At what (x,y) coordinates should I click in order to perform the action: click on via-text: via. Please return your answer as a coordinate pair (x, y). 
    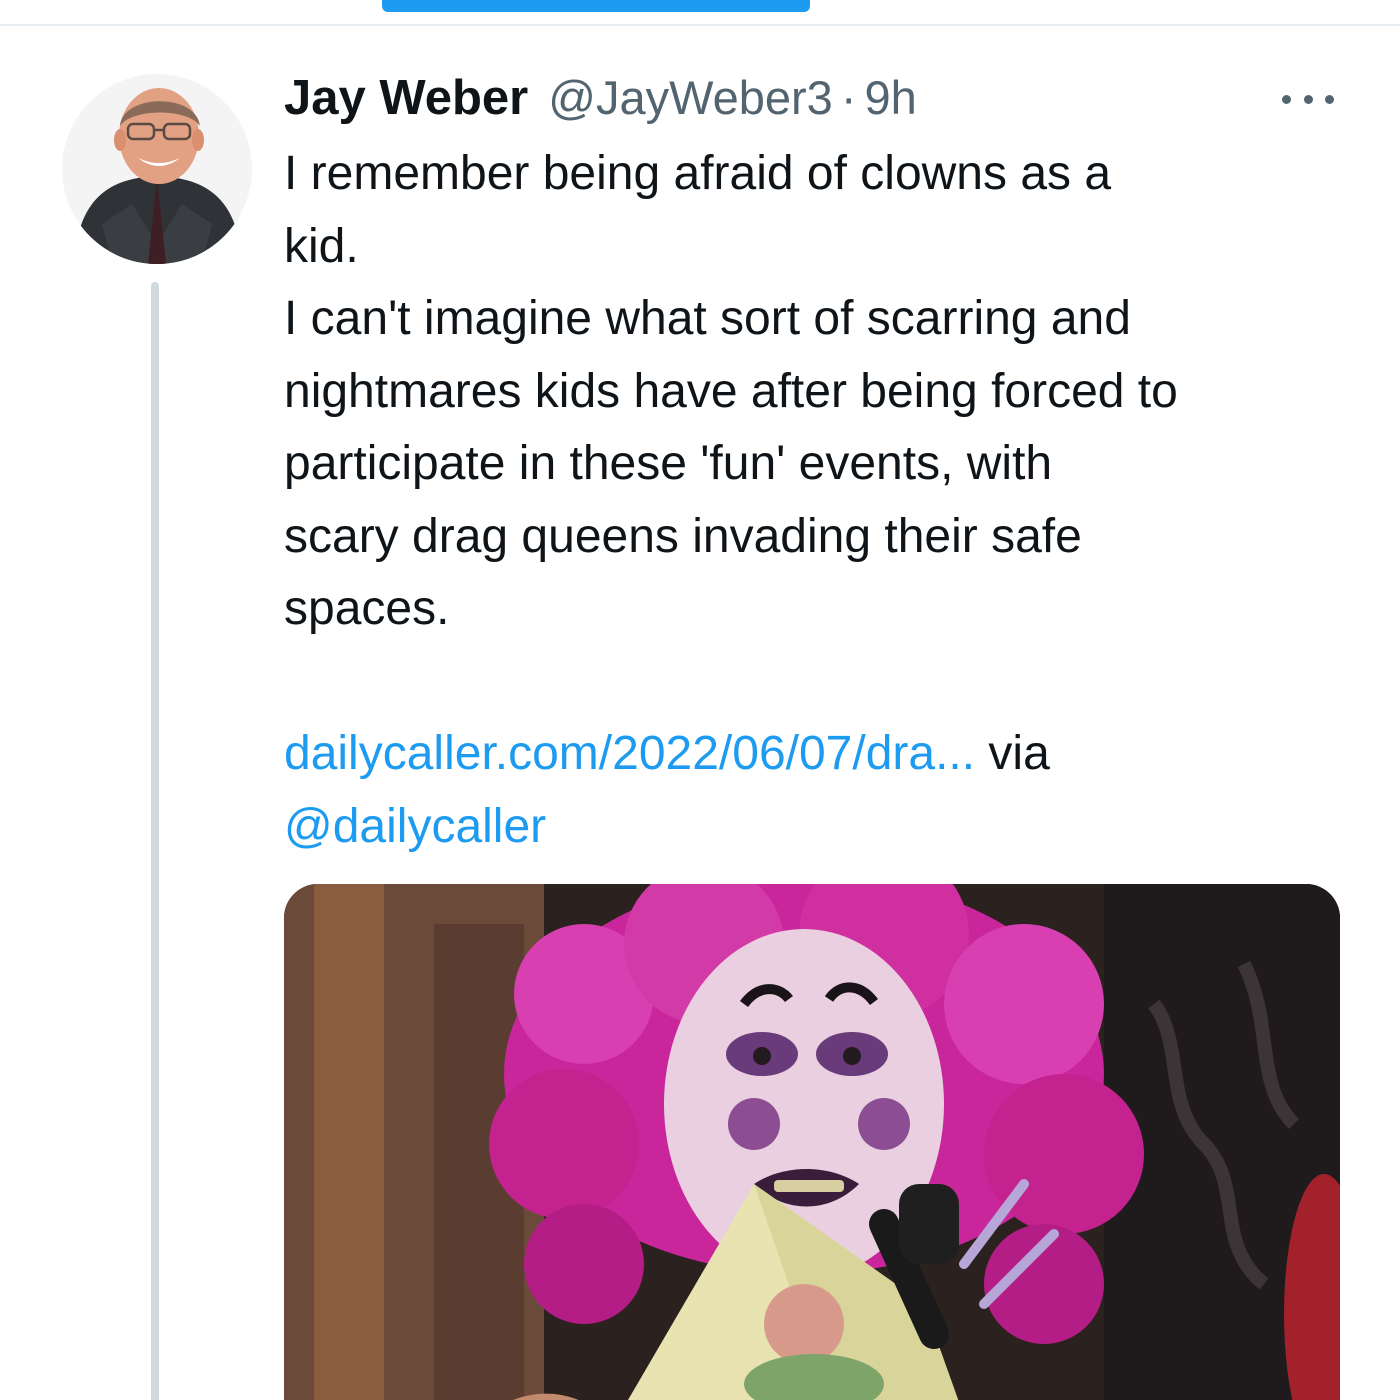
    Looking at the image, I should click on (1012, 753).